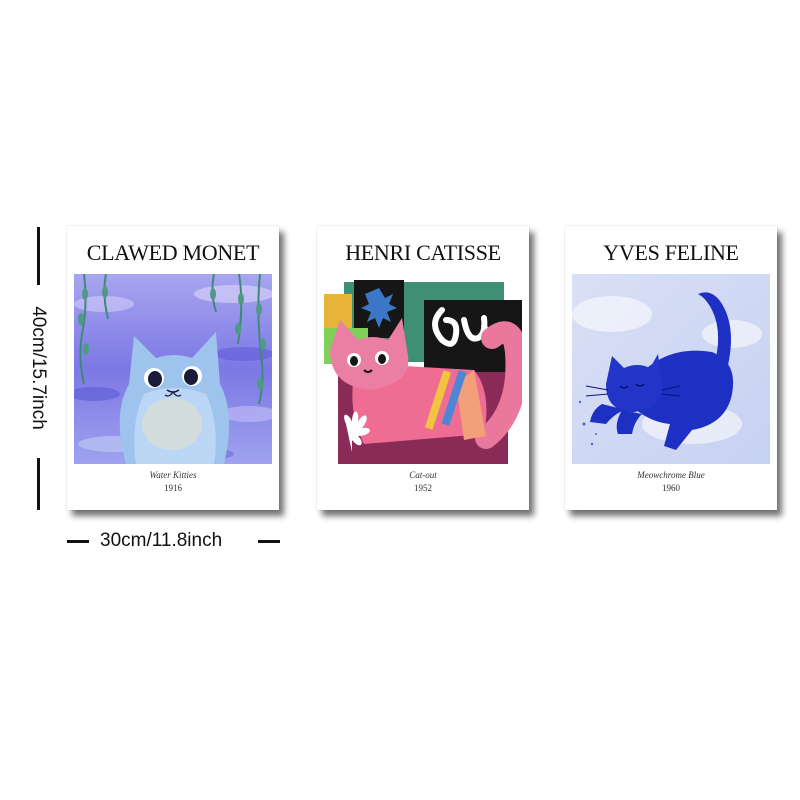 Image resolution: width=800 pixels, height=800 pixels. I want to click on poster-henri-catisse: HENRI CATISSE Cat-out 1952, so click(423, 368).